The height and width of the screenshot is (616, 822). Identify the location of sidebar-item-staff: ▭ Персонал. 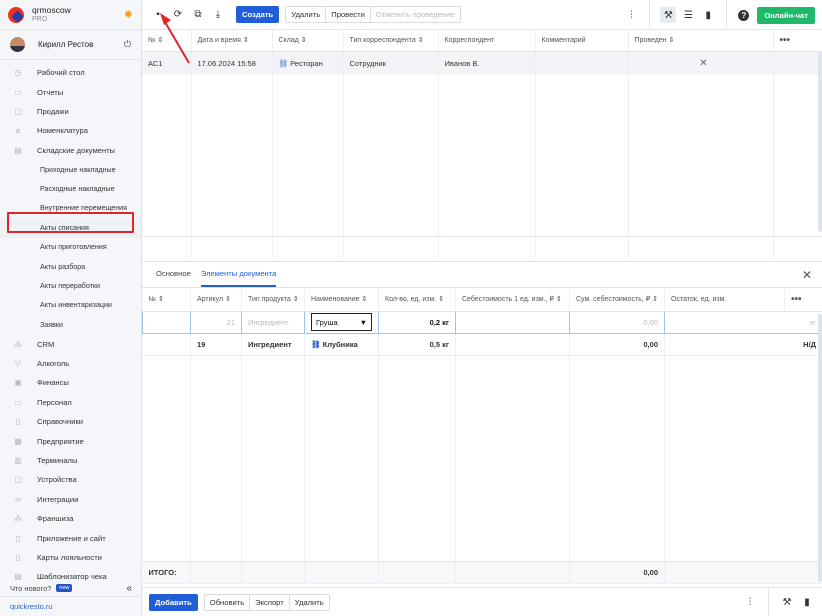
(70, 402).